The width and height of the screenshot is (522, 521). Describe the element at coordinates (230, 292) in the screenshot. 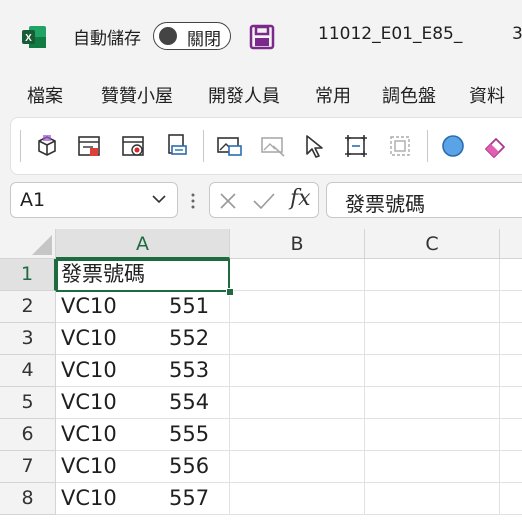

I see `fill-handle` at that location.